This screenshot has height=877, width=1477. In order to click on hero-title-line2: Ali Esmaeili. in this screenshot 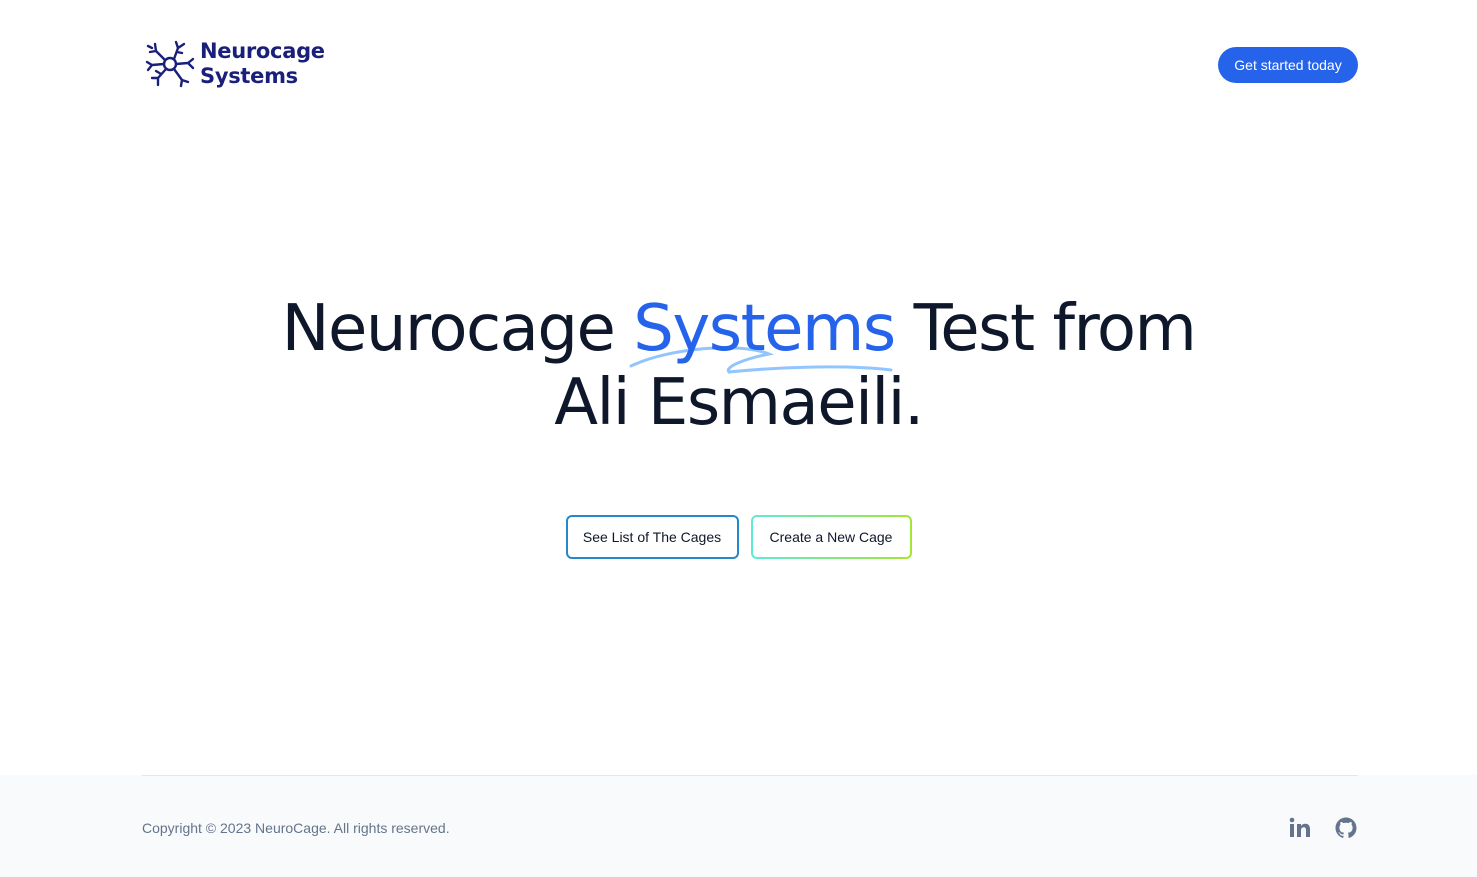, I will do `click(739, 403)`.